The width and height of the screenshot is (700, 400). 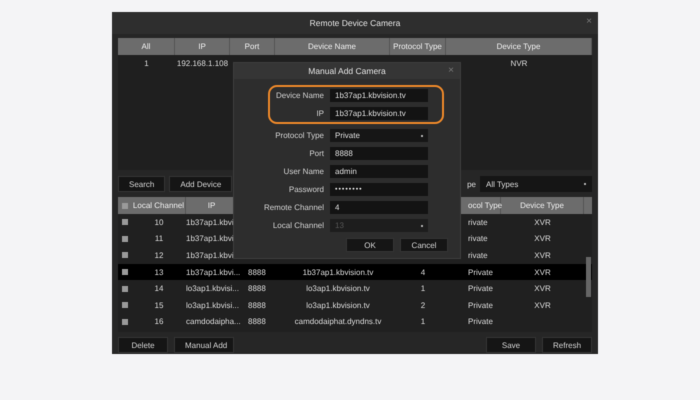 What do you see at coordinates (338, 272) in the screenshot?
I see `table-cell: 1b37ap1.kbvision.tv` at bounding box center [338, 272].